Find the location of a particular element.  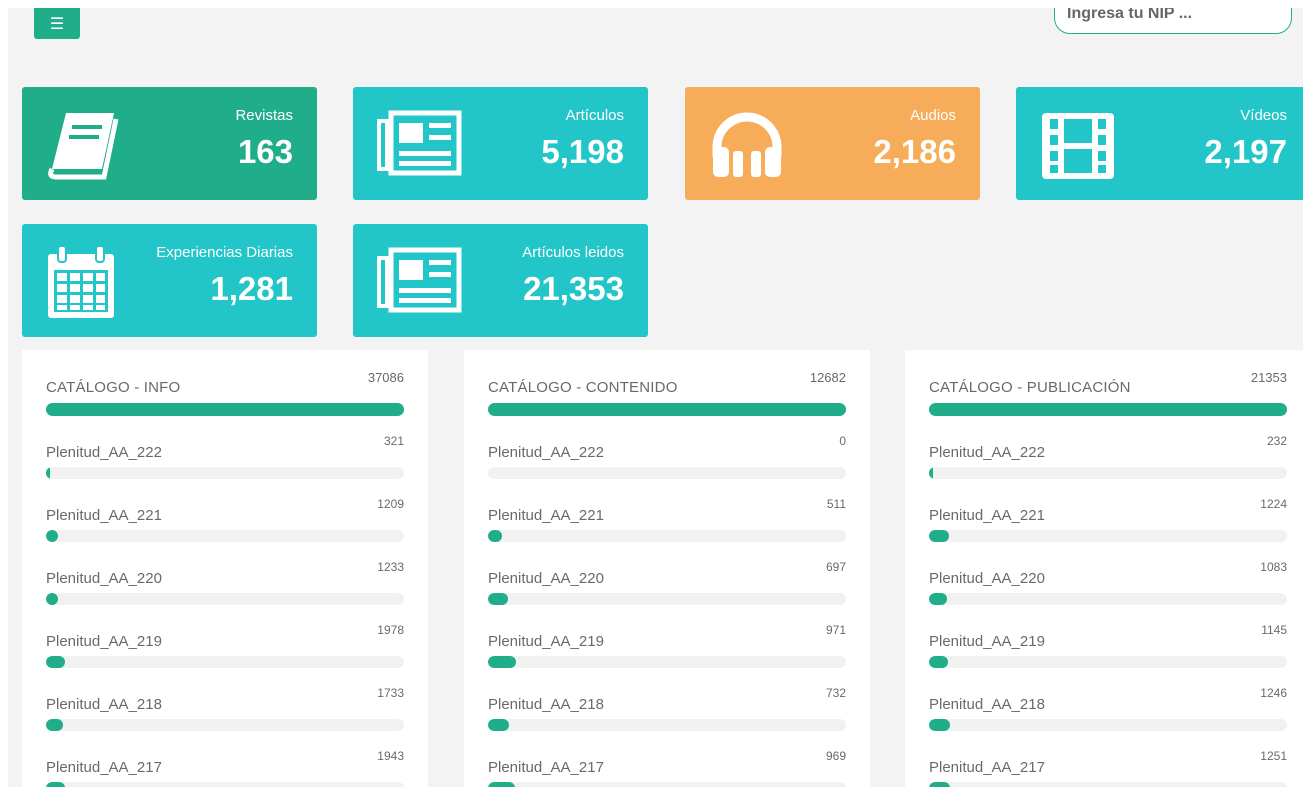

stat-value: 1,281 is located at coordinates (251, 288).